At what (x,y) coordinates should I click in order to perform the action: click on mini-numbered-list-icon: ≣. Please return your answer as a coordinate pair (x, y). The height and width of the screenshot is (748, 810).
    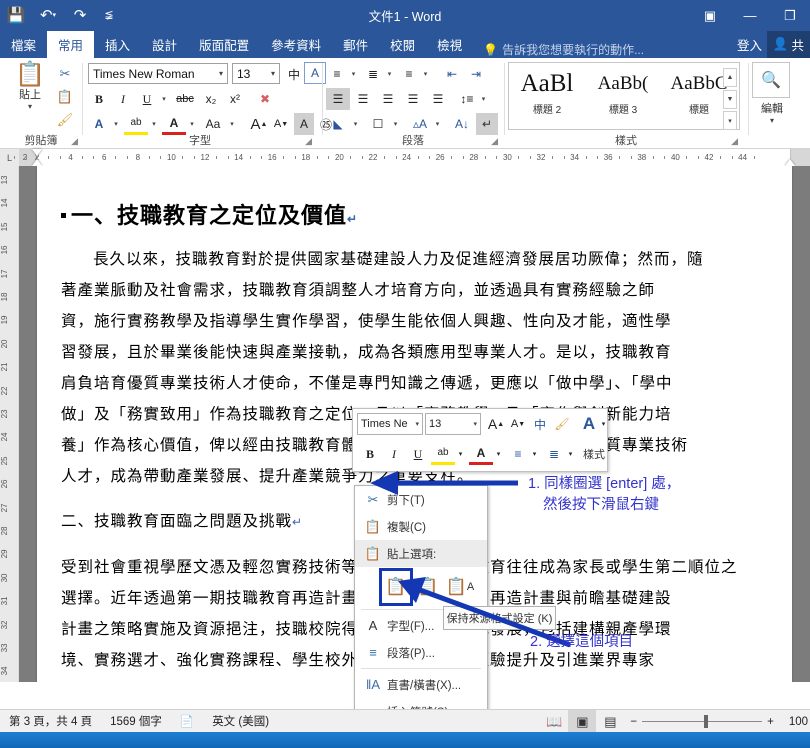
    Looking at the image, I should click on (554, 454).